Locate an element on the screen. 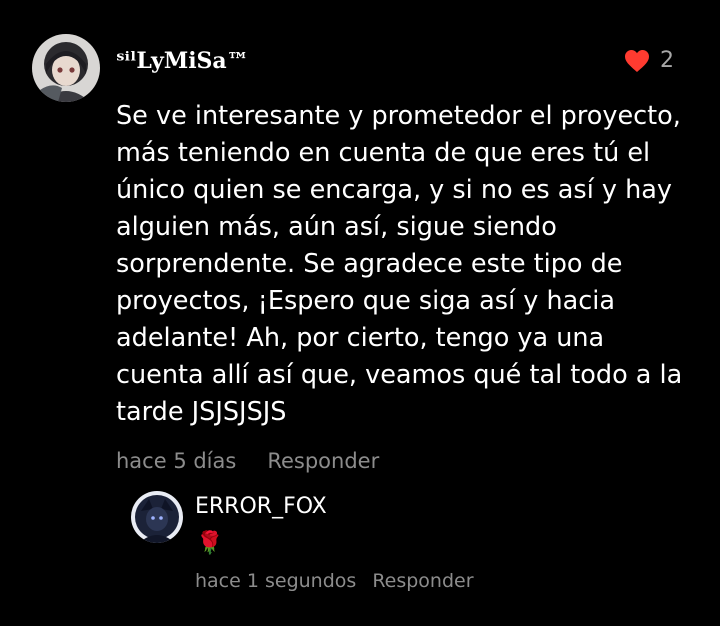  reply-timestamp: hace 1 segundos is located at coordinates (276, 581).